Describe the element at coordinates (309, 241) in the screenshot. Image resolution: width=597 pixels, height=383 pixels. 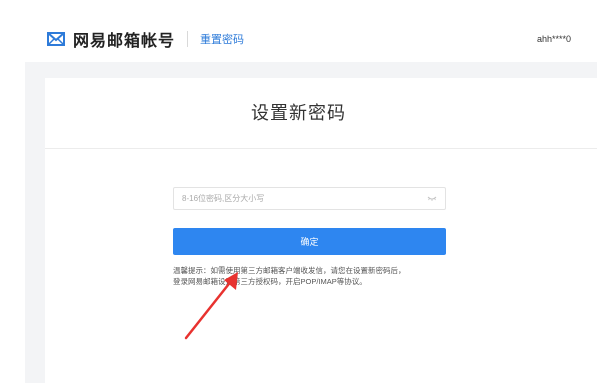
I see `confirm-button: 确定` at that location.